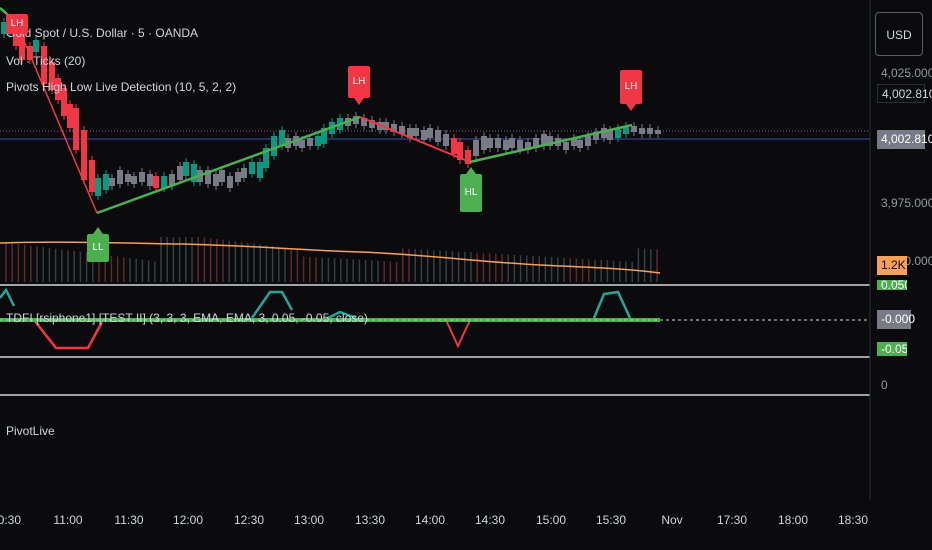 This screenshot has height=550, width=932. I want to click on time-label-1800: 18:00, so click(793, 520).